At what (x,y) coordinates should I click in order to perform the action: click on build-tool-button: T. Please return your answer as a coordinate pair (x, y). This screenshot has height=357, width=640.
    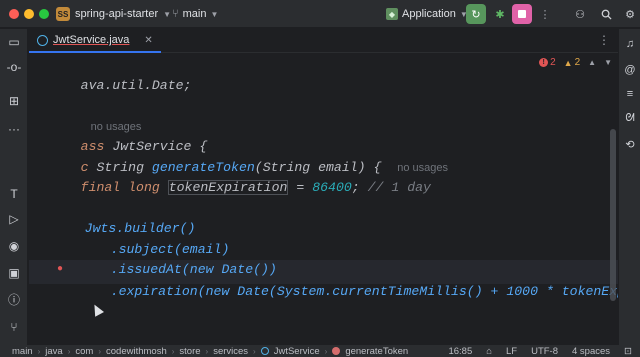
    Looking at the image, I should click on (14, 194).